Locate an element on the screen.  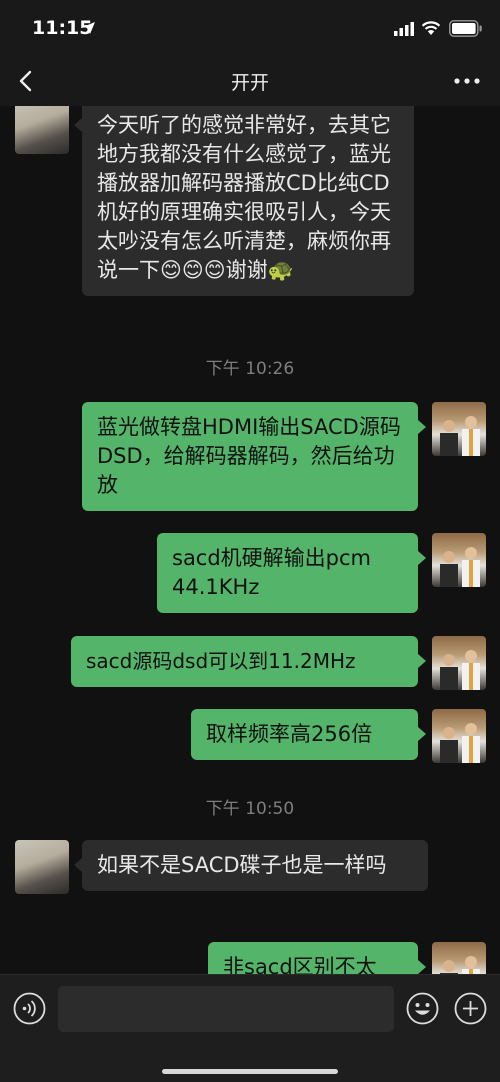
status-bar: 11:15 is located at coordinates (250, 29).